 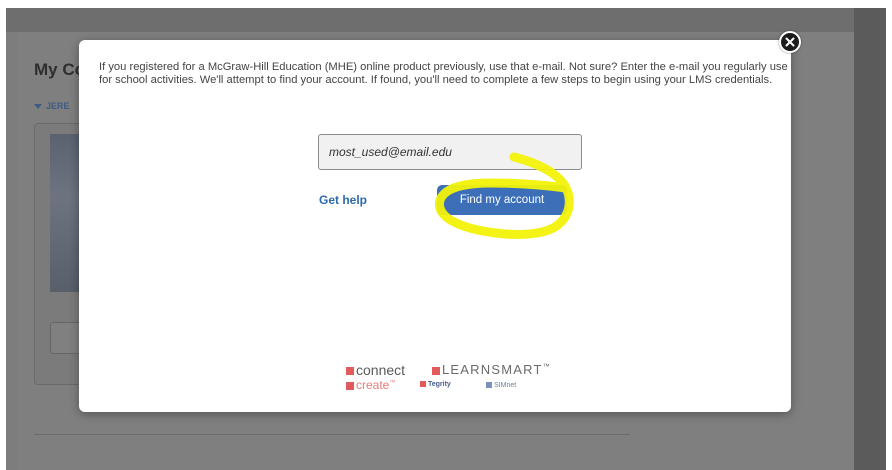 I want to click on close-icon, so click(x=790, y=42).